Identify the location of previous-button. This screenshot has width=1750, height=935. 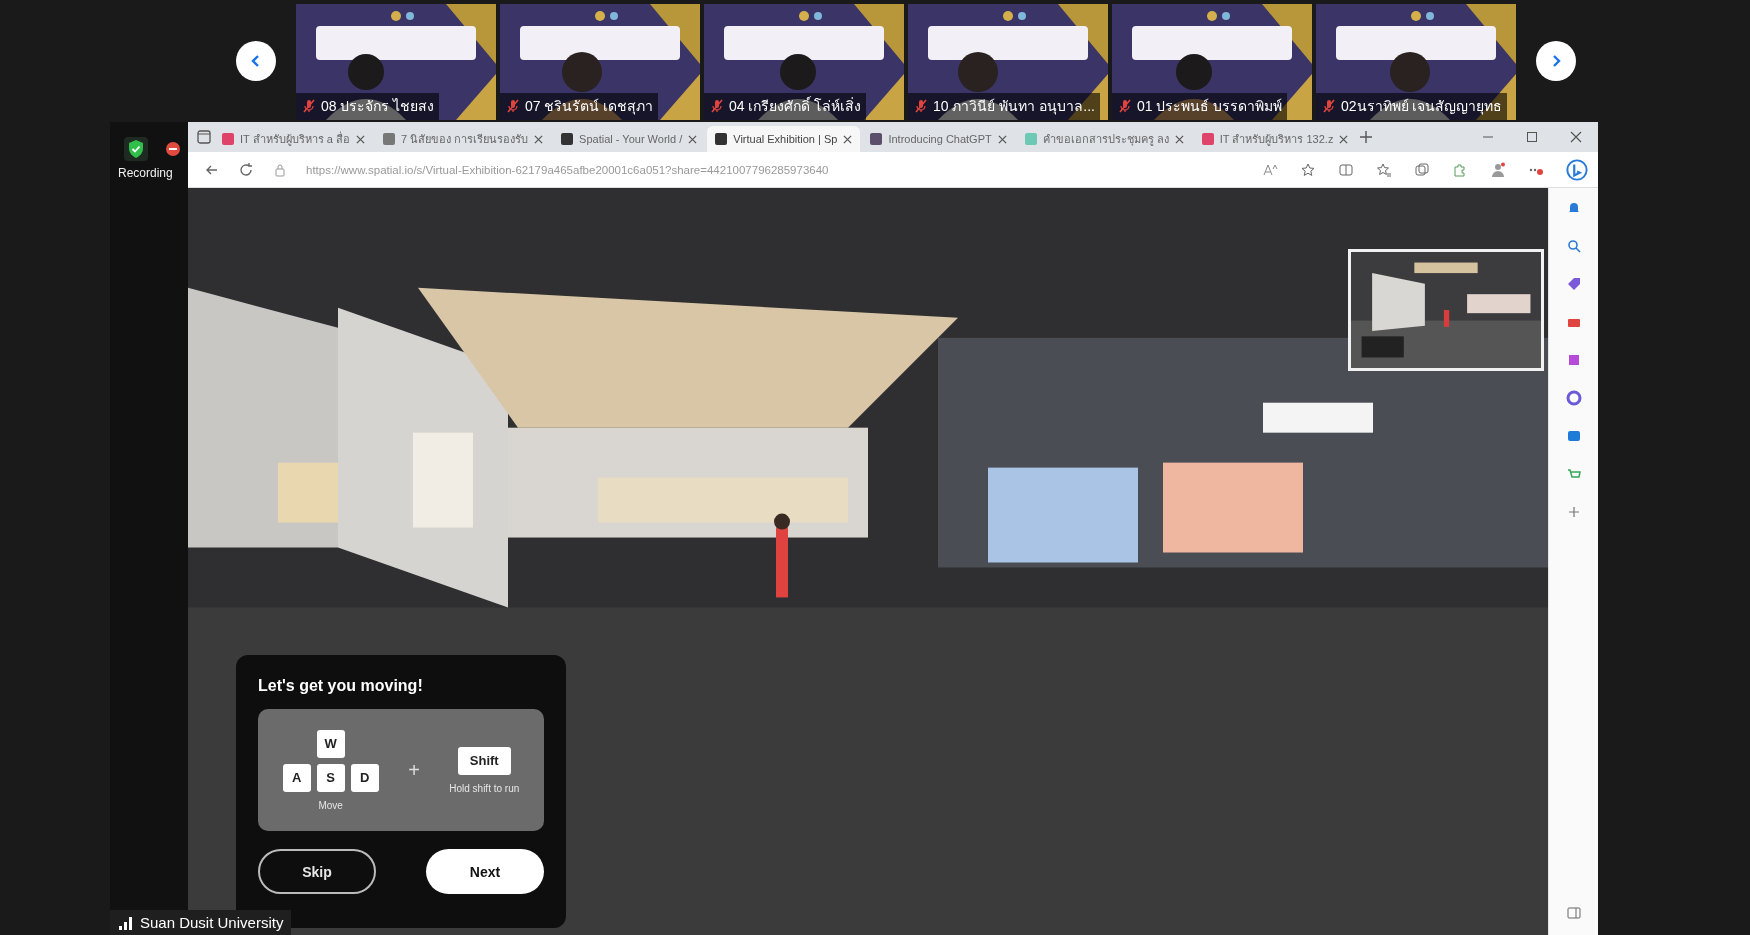
(256, 61).